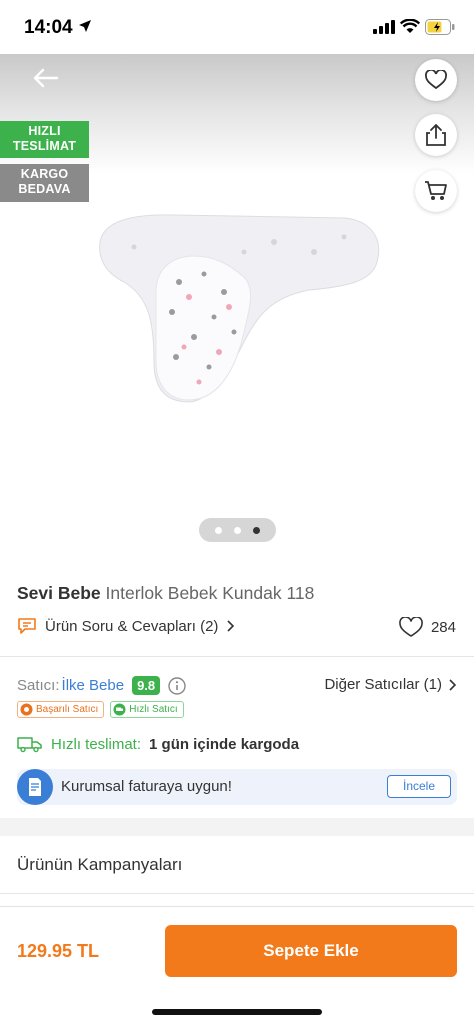 The height and width of the screenshot is (1024, 474). I want to click on heart-icon, so click(436, 80).